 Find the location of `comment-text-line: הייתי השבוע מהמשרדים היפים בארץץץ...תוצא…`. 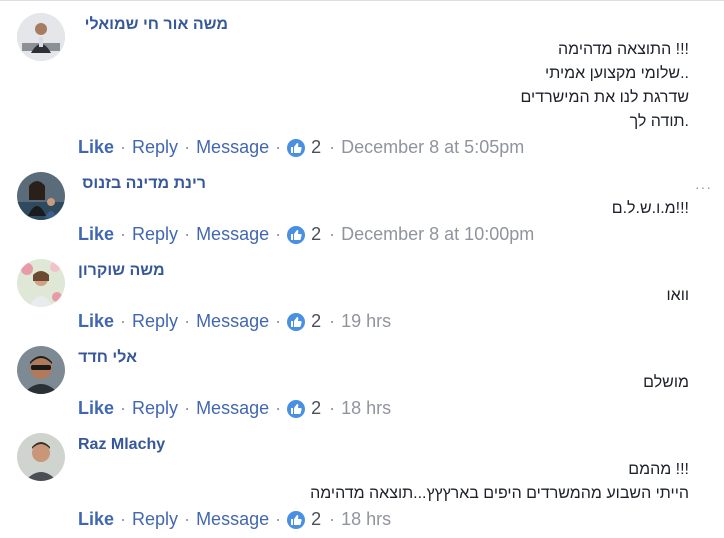

comment-text-line: הייתי השבוע מהמשרדים היפים בארץץץ...תוצא… is located at coordinates (499, 493).